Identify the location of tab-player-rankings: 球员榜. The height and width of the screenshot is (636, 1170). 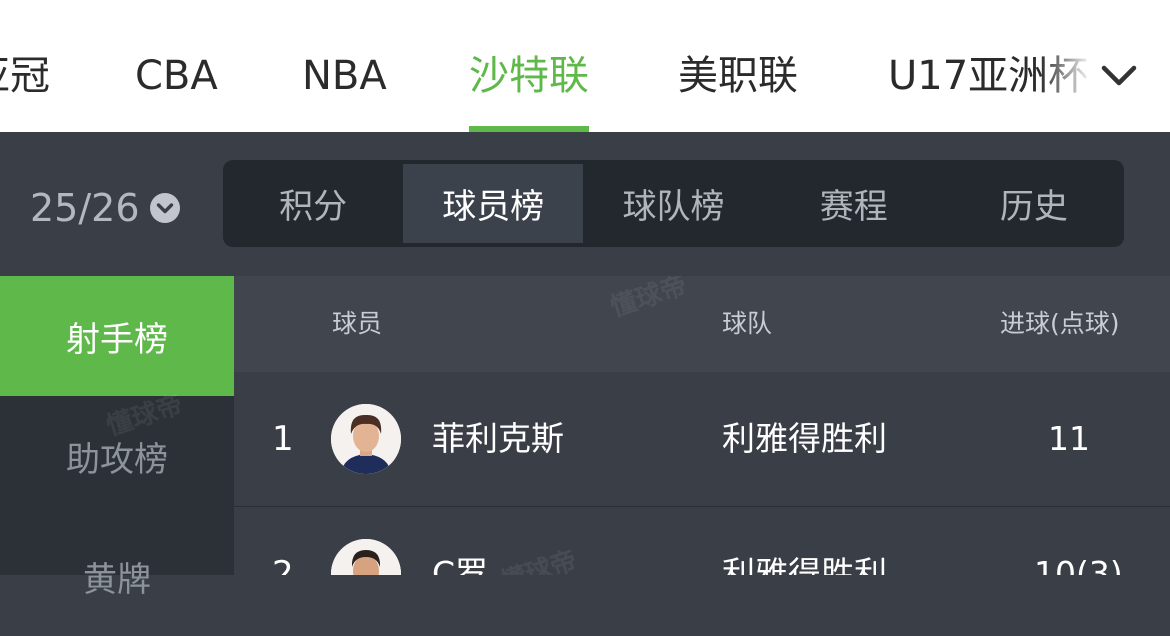
(493, 203).